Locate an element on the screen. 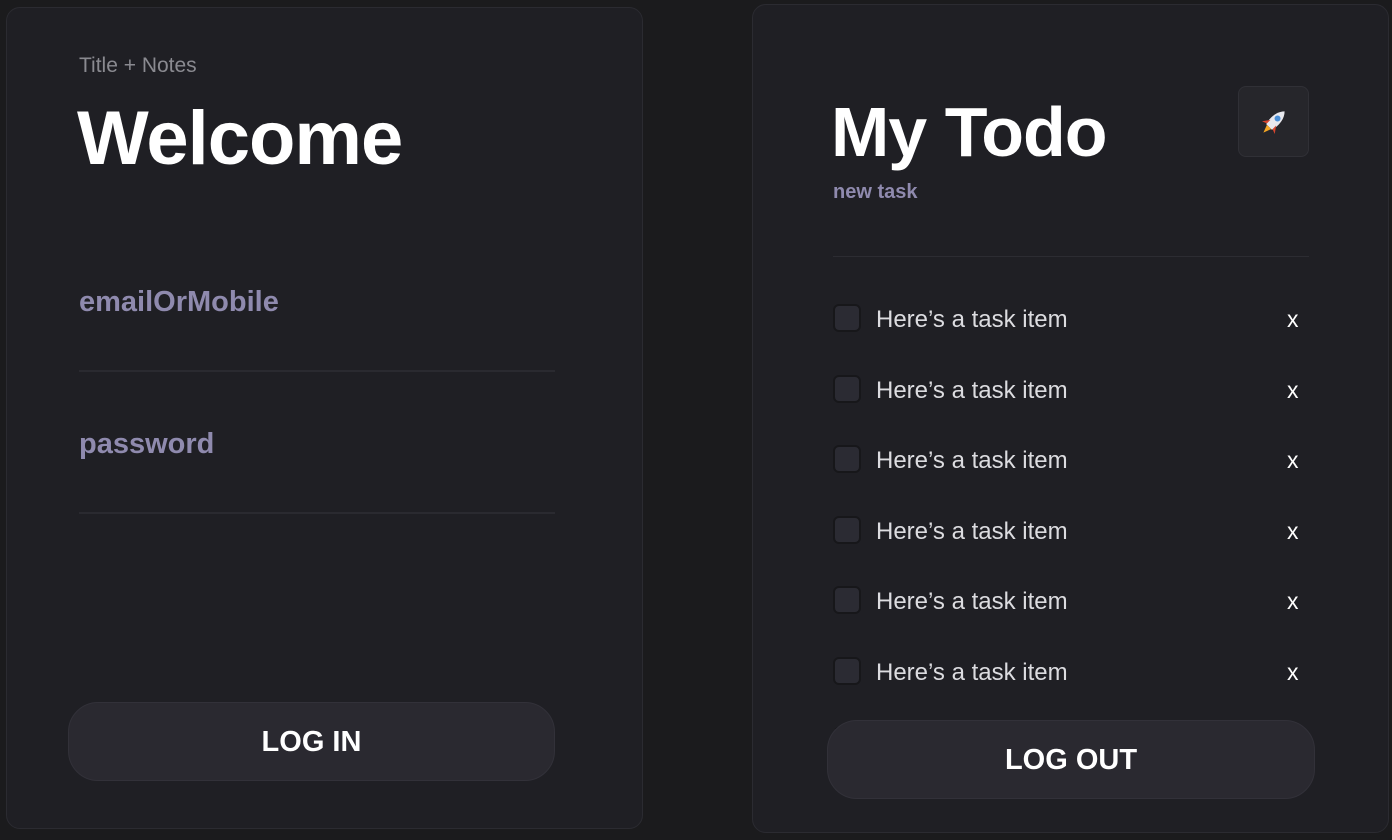  rocket-icon is located at coordinates (1273, 123).